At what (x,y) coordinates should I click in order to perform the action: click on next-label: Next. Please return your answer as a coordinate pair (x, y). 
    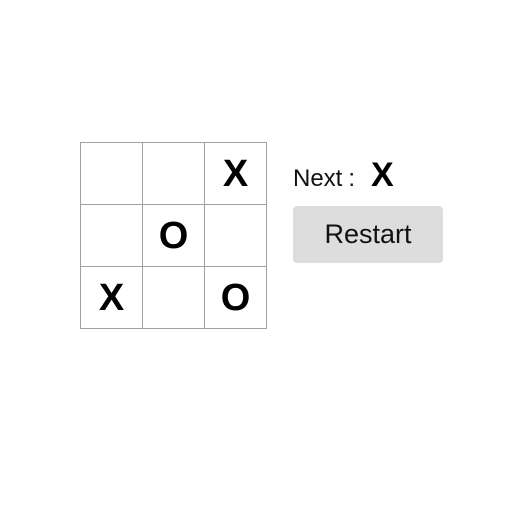
    Looking at the image, I should click on (318, 178).